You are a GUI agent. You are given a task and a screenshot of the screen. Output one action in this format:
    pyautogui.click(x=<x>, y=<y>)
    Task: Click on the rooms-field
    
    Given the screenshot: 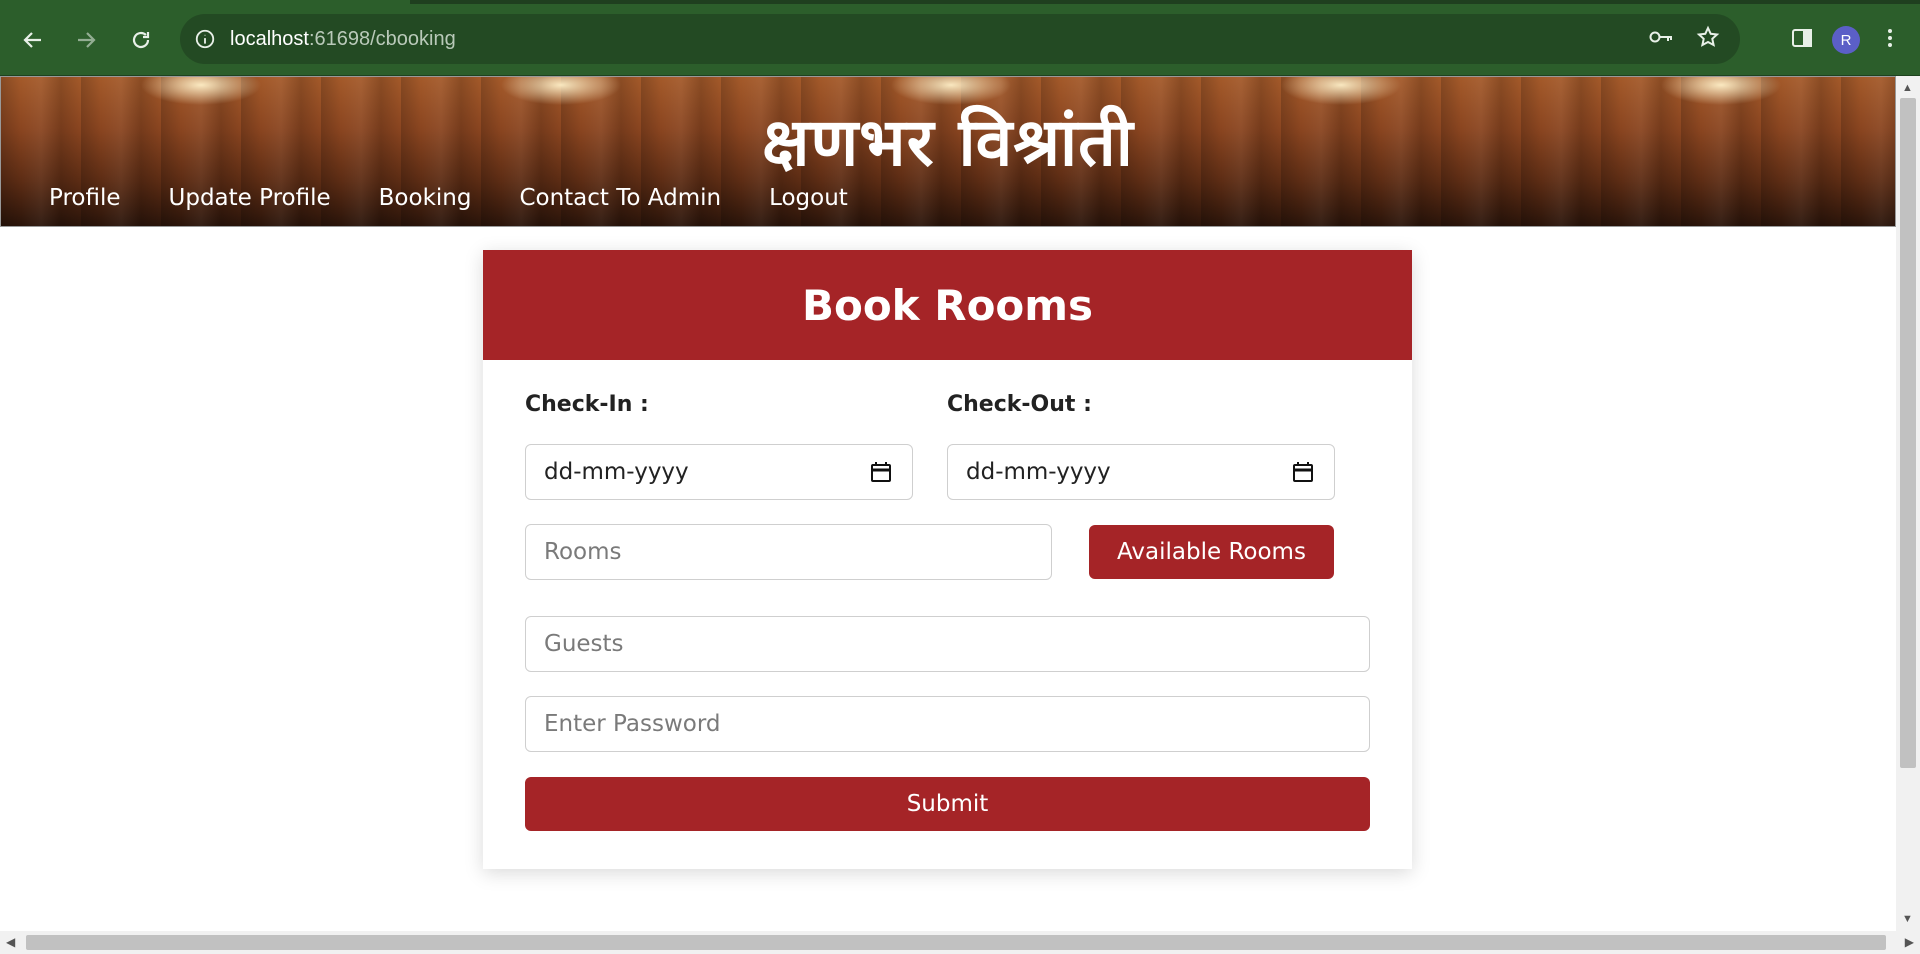 What is the action you would take?
    pyautogui.click(x=788, y=552)
    